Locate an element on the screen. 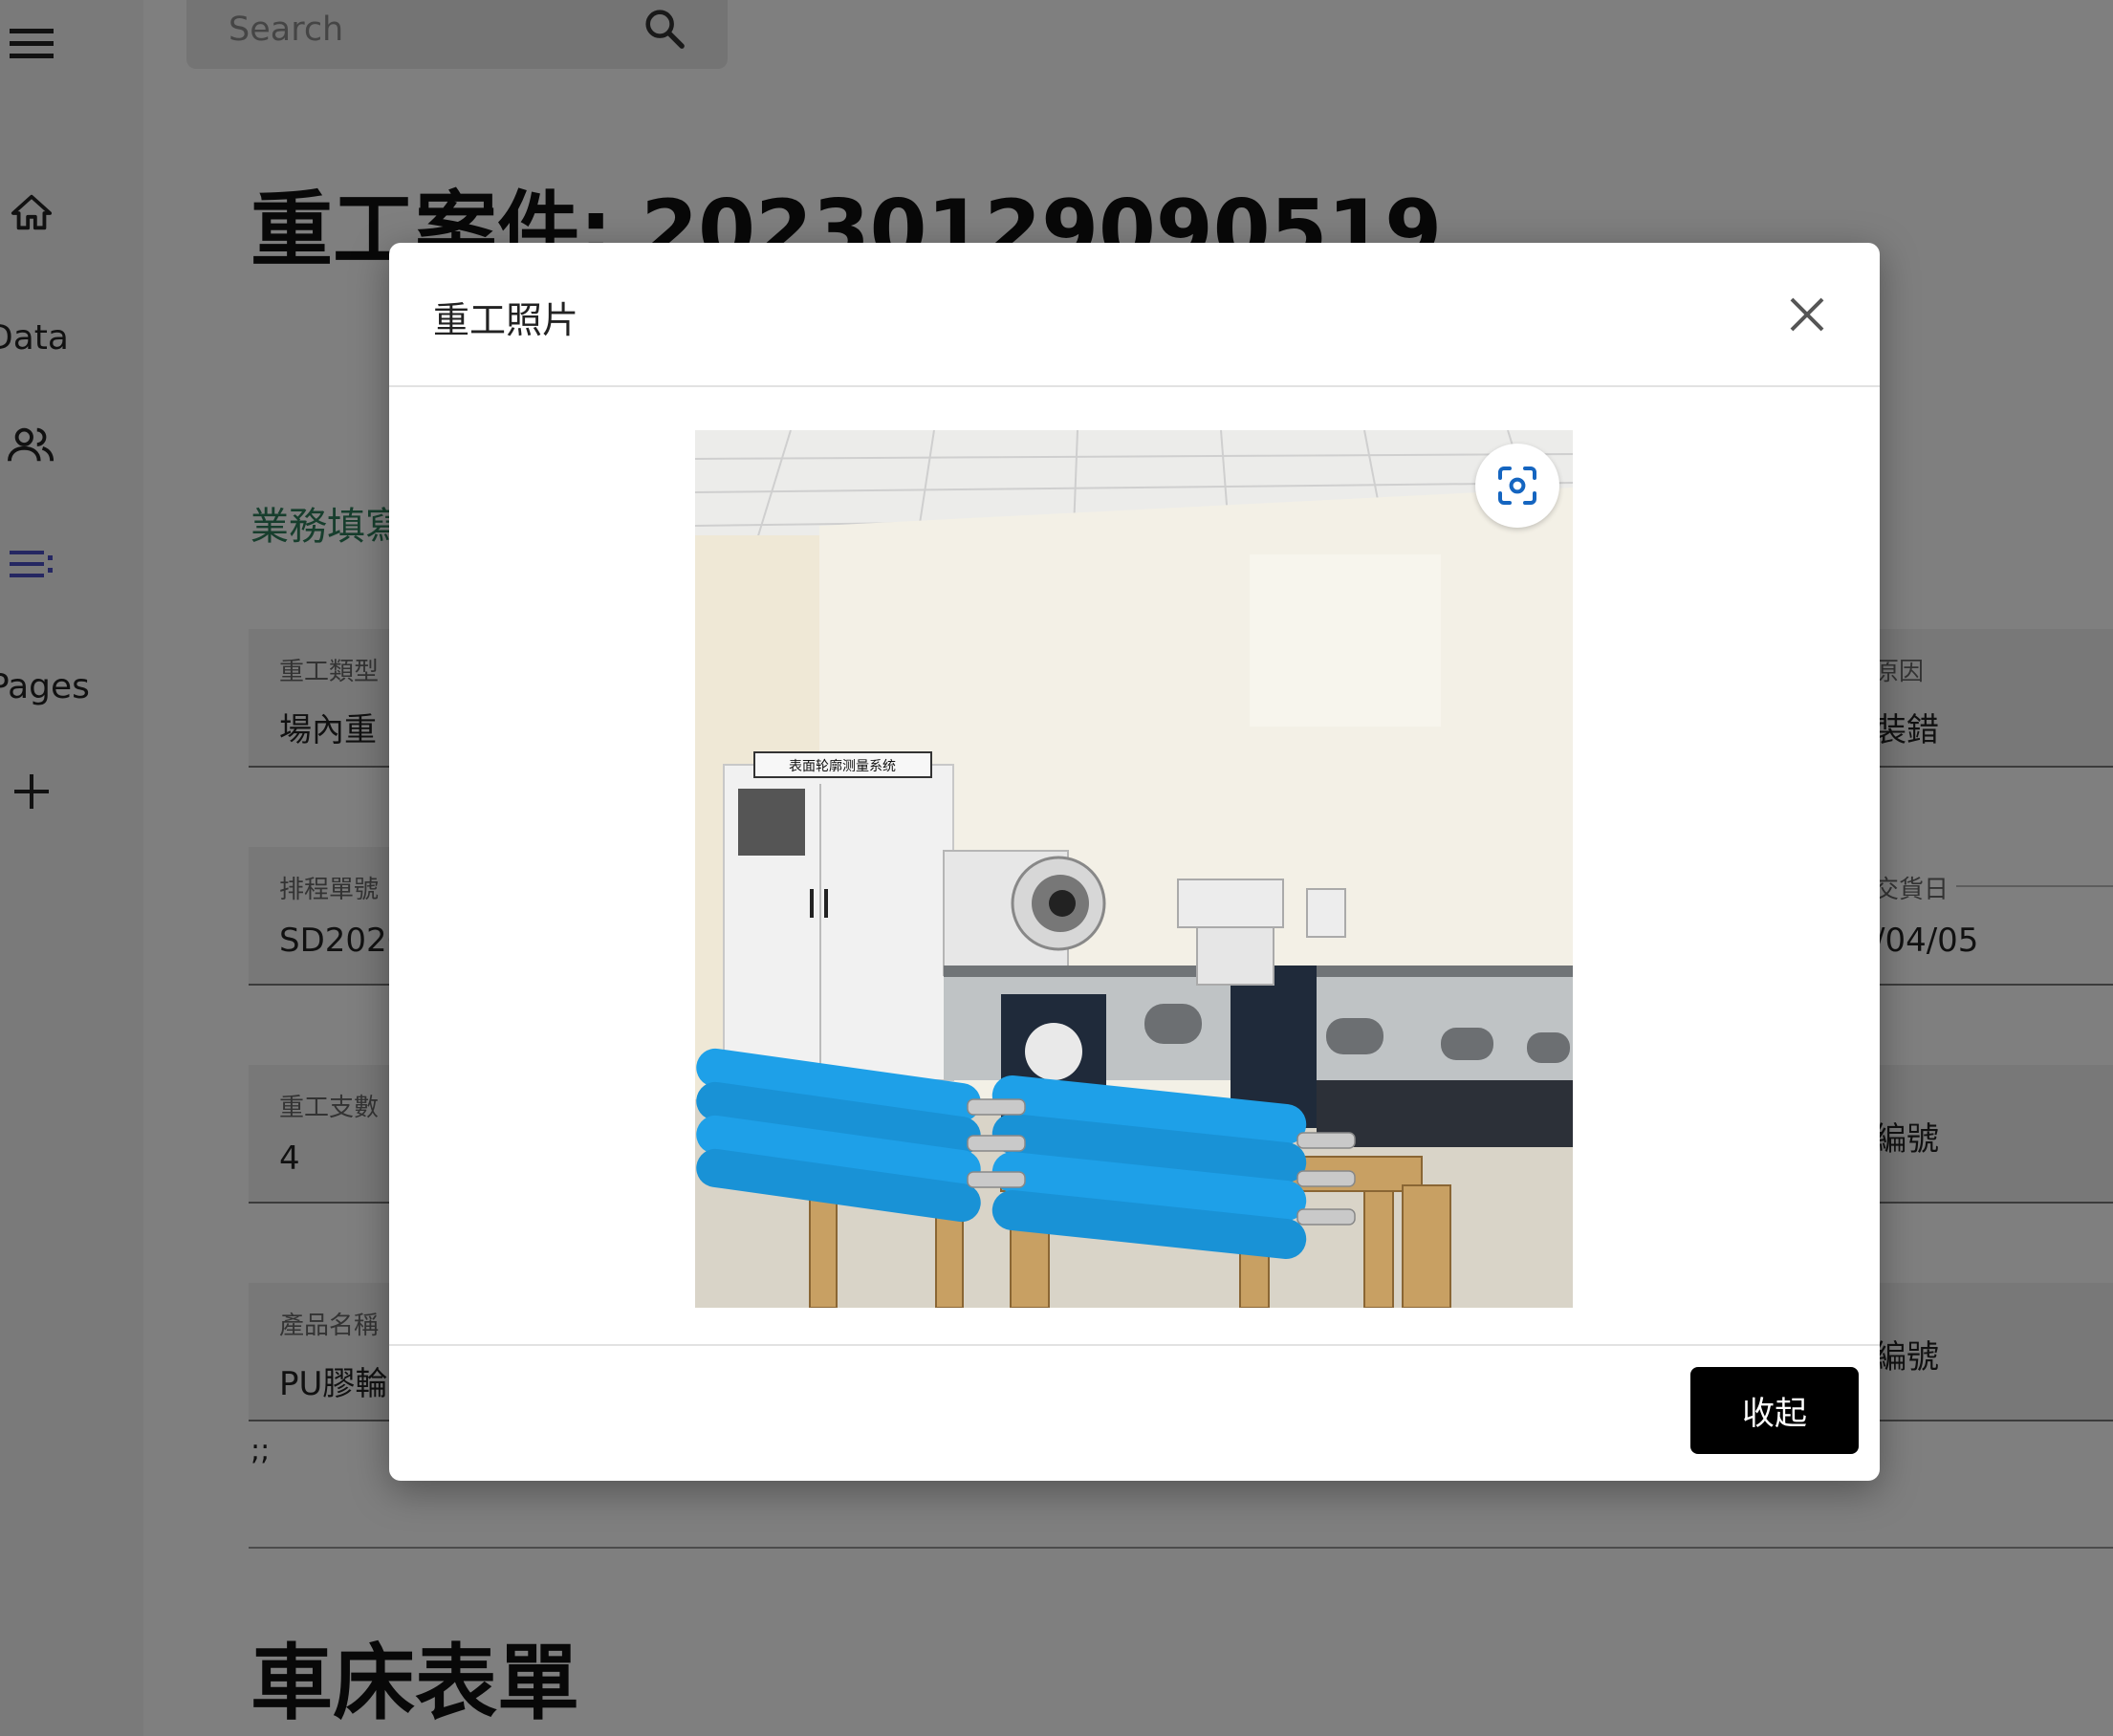  collapse-button: 收起 is located at coordinates (1775, 1410).